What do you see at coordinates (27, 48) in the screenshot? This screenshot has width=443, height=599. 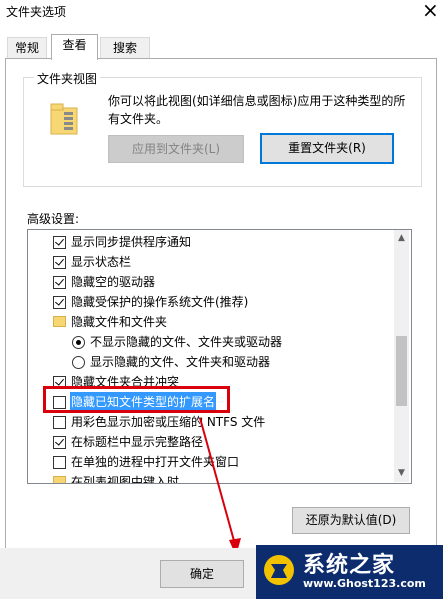 I see `tab-general: 常规` at bounding box center [27, 48].